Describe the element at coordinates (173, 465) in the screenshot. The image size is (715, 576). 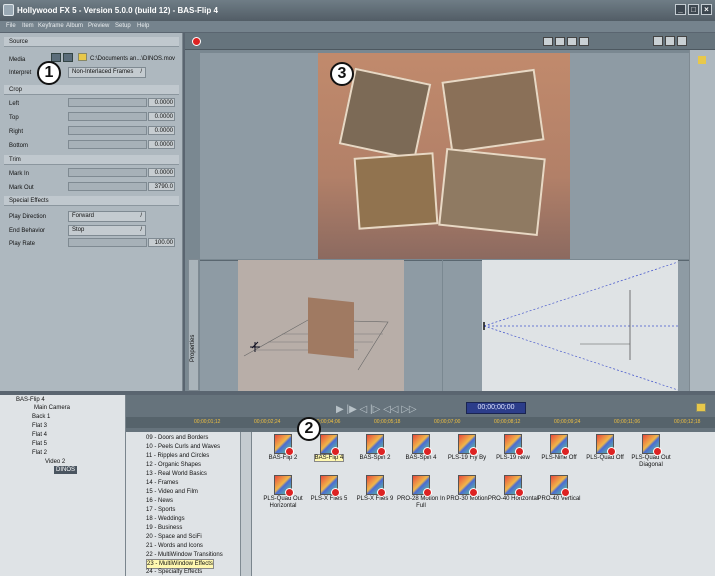
I see `category-item: 12 - Organic Shapes` at that location.